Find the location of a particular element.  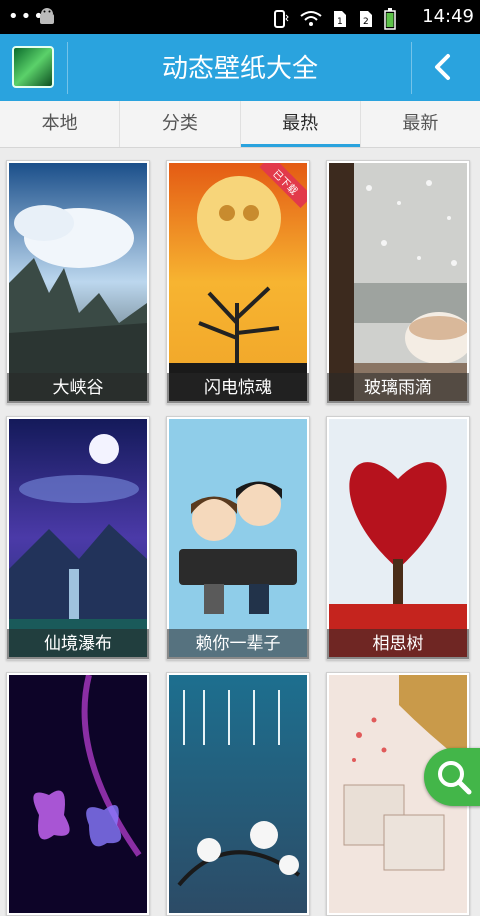

status-icons: 1 2 is located at coordinates (333, 19).